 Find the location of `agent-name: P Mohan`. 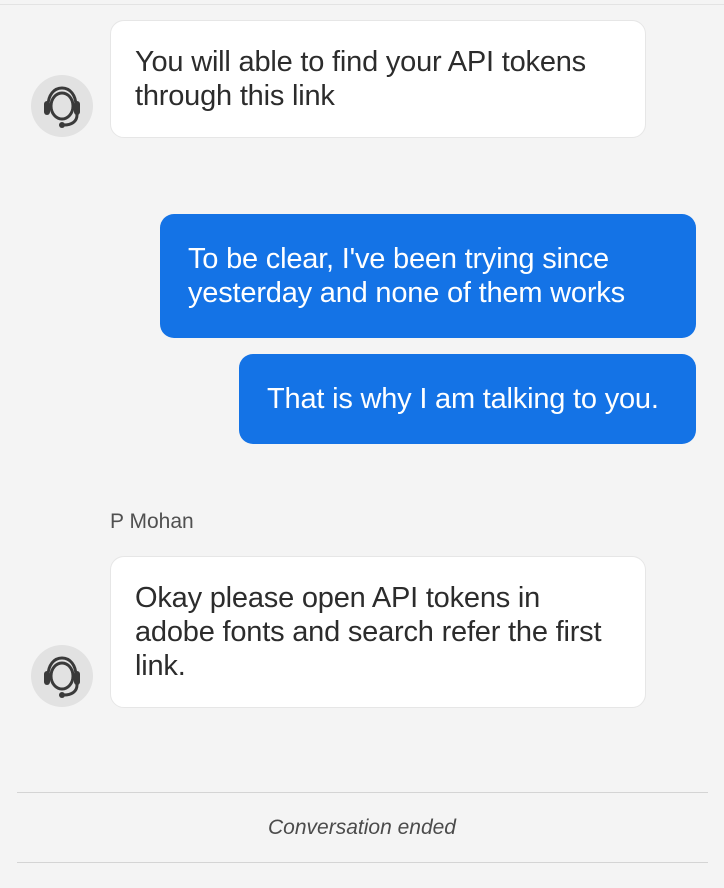

agent-name: P Mohan is located at coordinates (152, 521).